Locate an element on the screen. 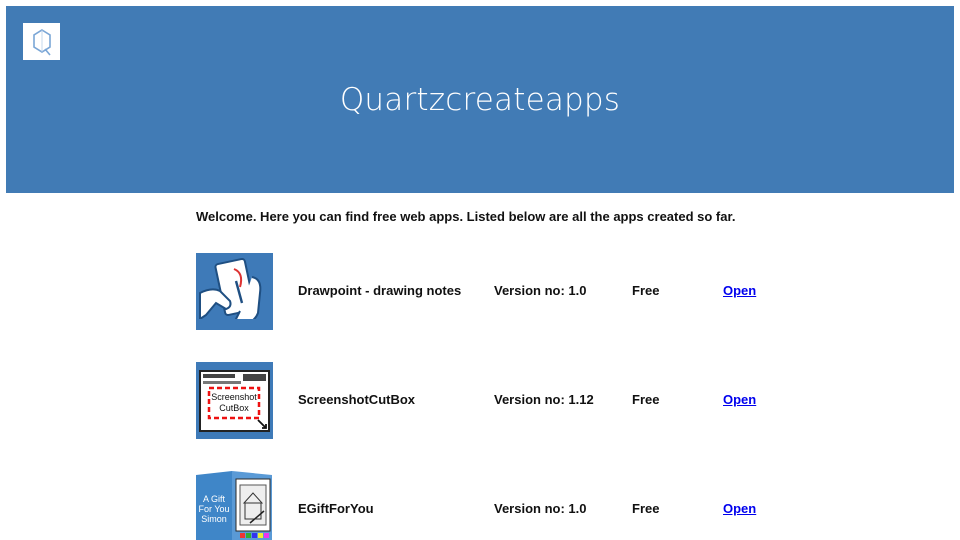  gift-icon-line2: For You is located at coordinates (213, 509).